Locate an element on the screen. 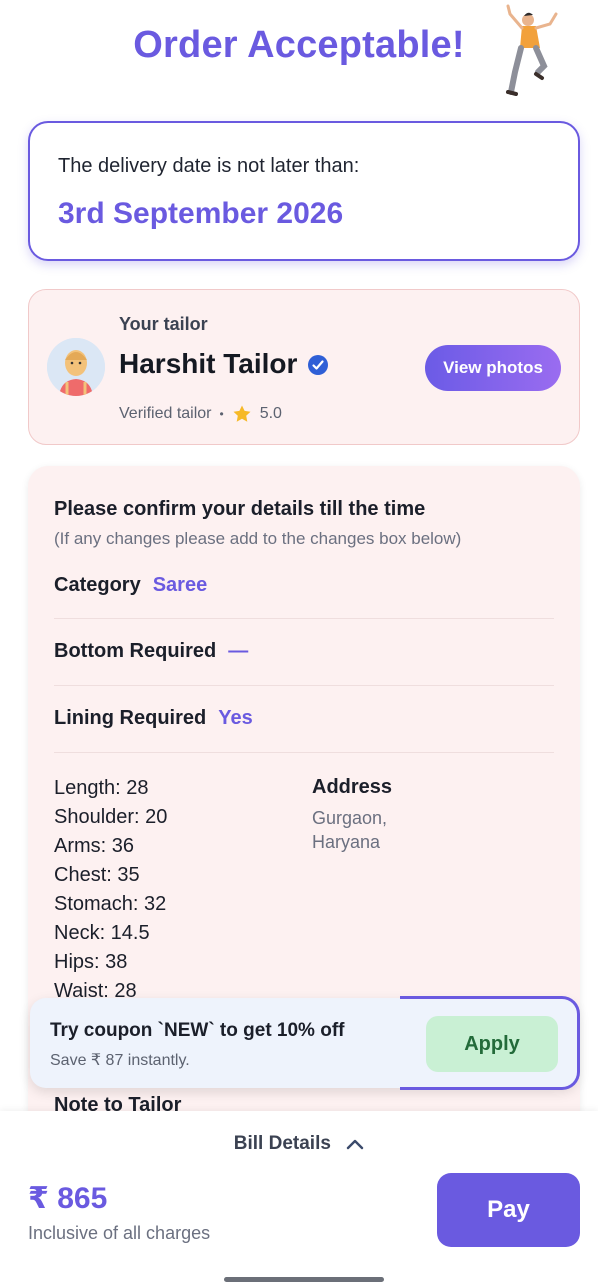 The image size is (598, 1287). dancing-person-icon is located at coordinates (532, 50).